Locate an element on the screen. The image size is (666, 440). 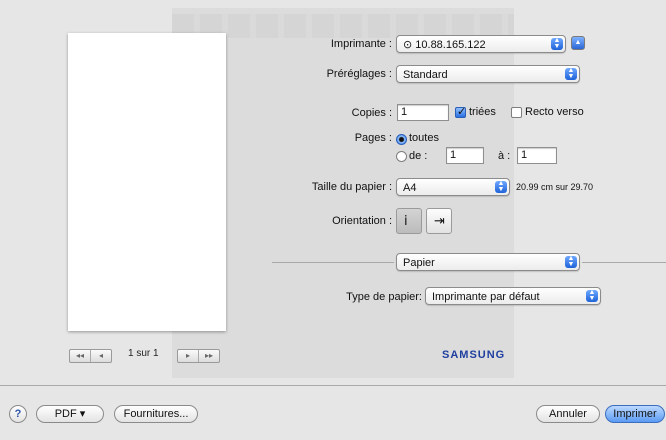
paper-type-select: Imprimante par défaut ▲ ▼ is located at coordinates (513, 296).